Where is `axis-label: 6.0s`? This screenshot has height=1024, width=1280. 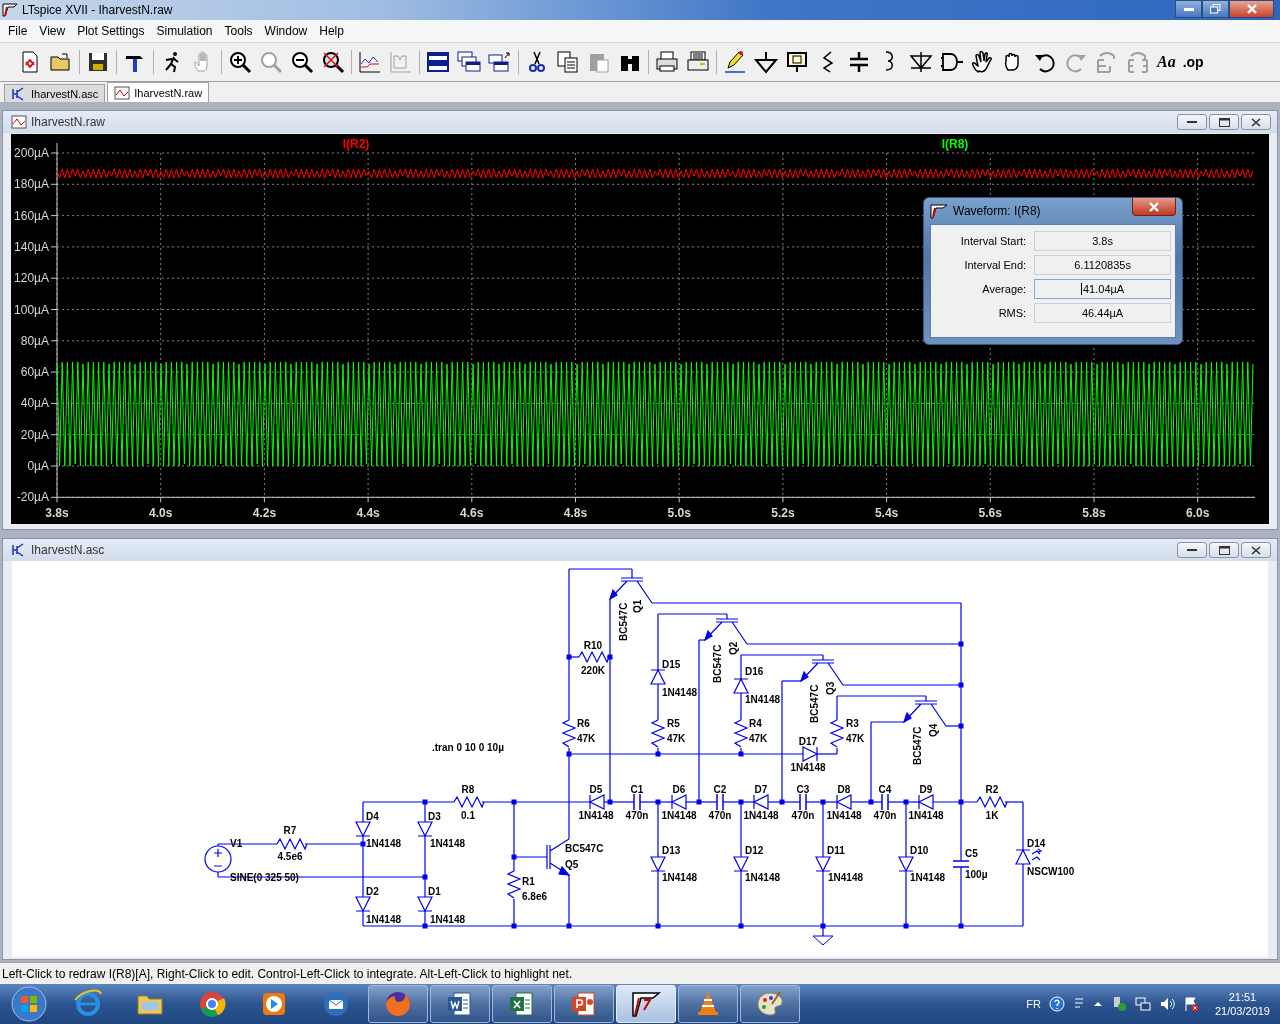 axis-label: 6.0s is located at coordinates (1198, 513).